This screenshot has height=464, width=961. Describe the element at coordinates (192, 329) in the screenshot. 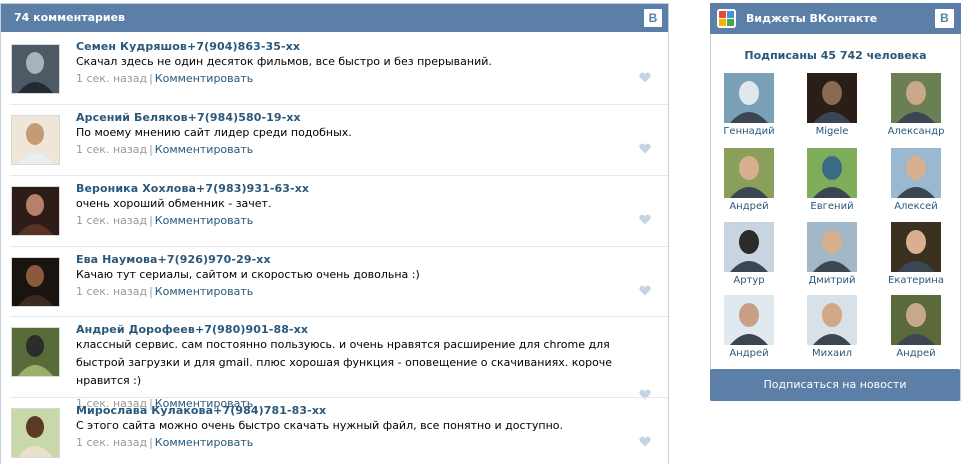

I see `commenter-name: Андрей Дорофеев+7(980)901-88-хх` at that location.